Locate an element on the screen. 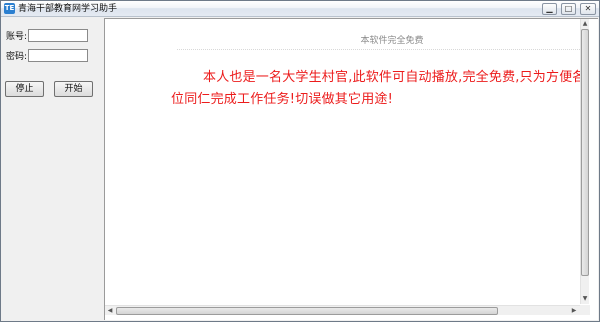 The width and height of the screenshot is (600, 322). horizontal-scroll-thumb is located at coordinates (307, 311).